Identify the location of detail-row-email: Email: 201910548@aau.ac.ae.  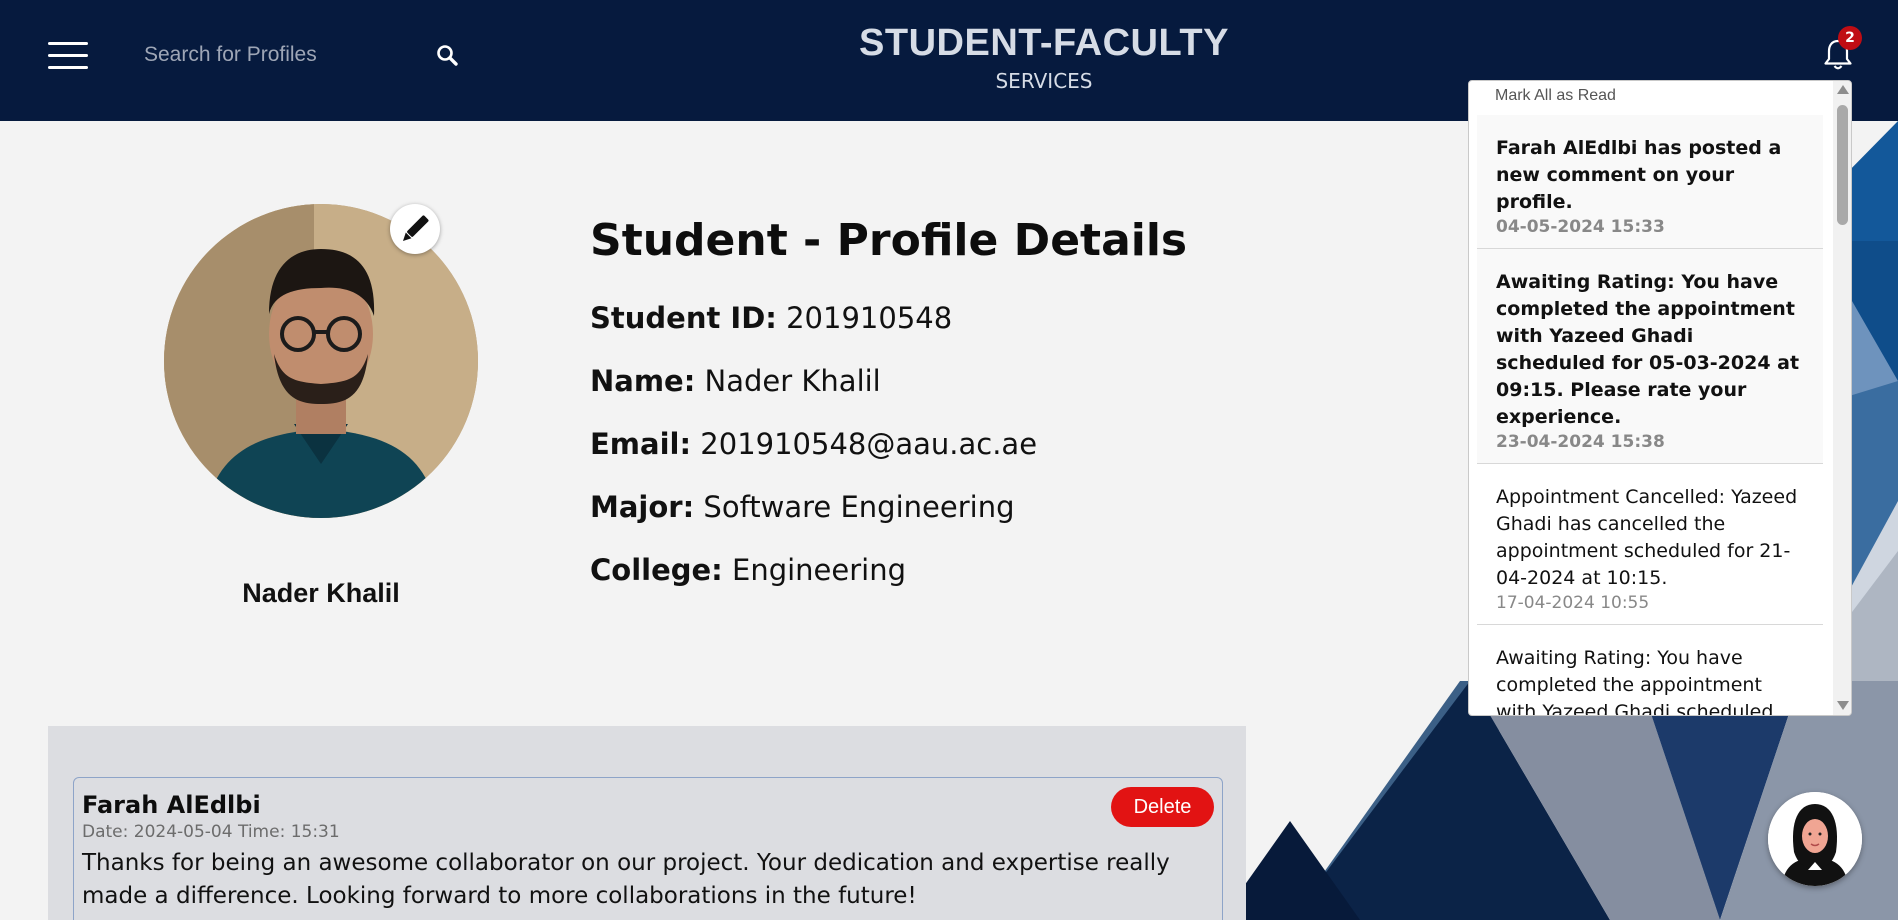
(888, 455).